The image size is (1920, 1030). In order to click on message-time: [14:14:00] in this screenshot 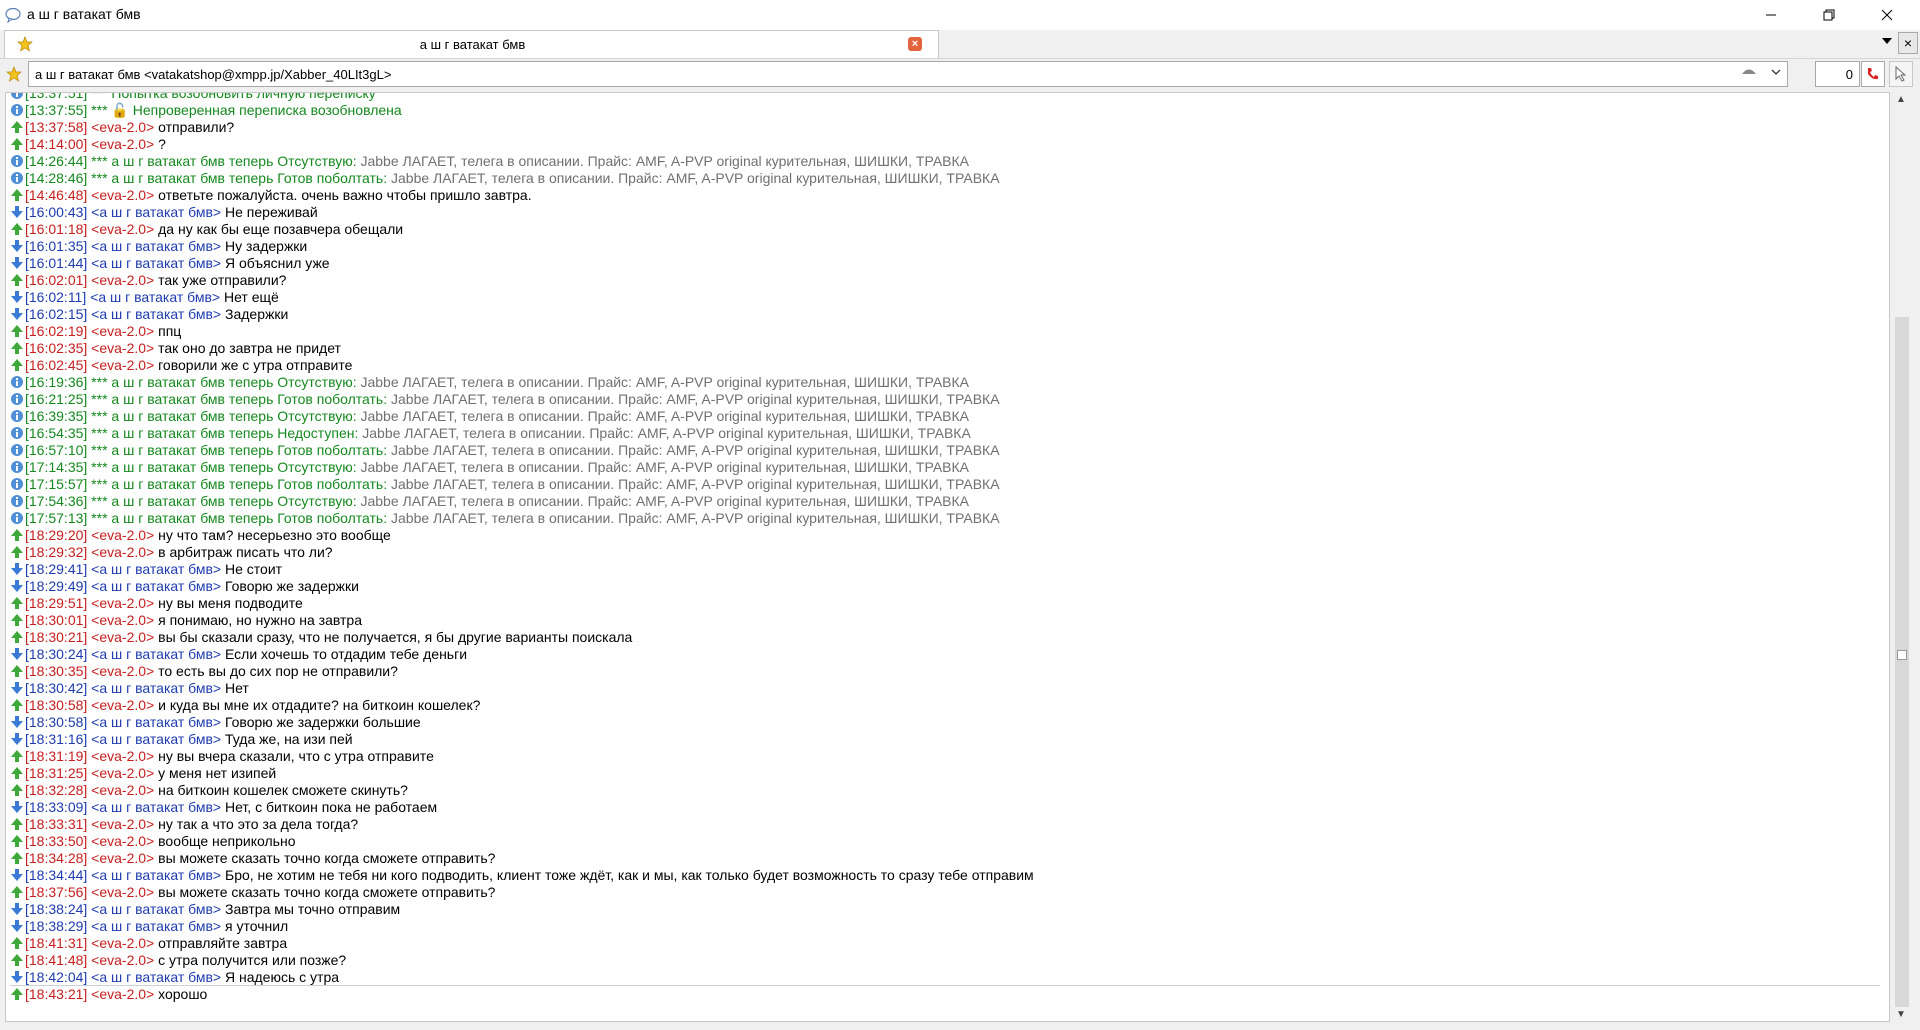, I will do `click(56, 144)`.